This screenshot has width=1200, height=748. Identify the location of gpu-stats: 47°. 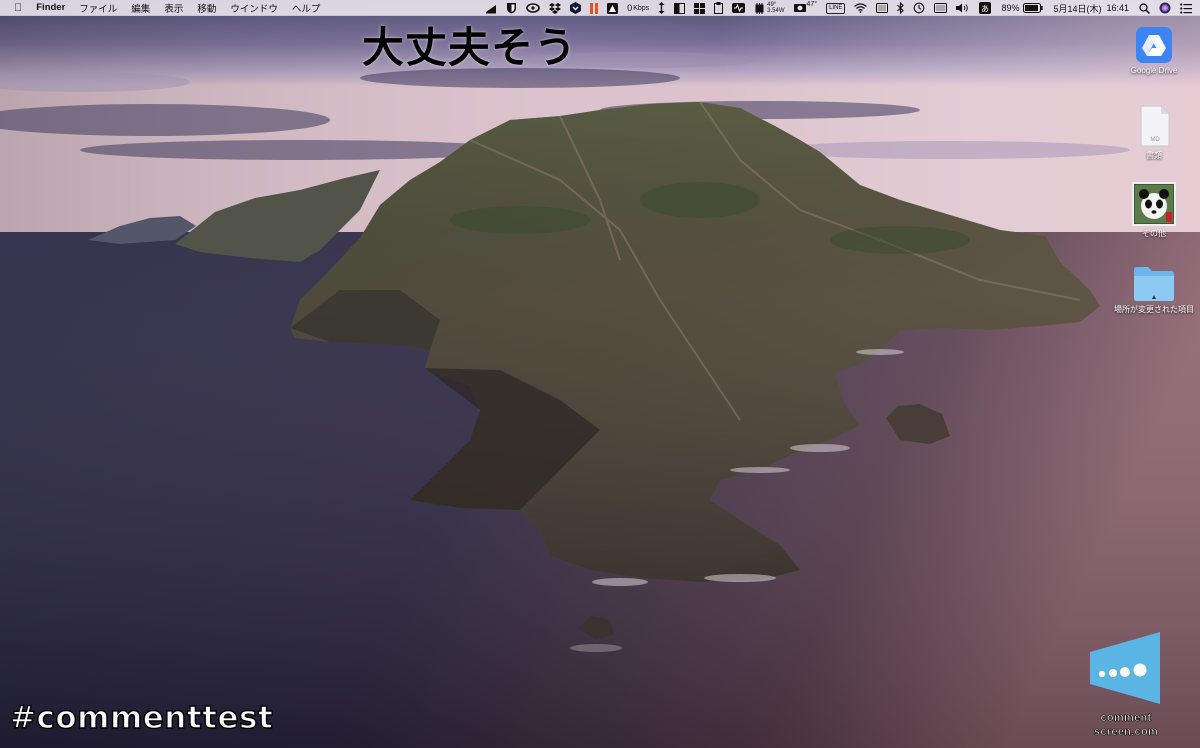
(805, 8).